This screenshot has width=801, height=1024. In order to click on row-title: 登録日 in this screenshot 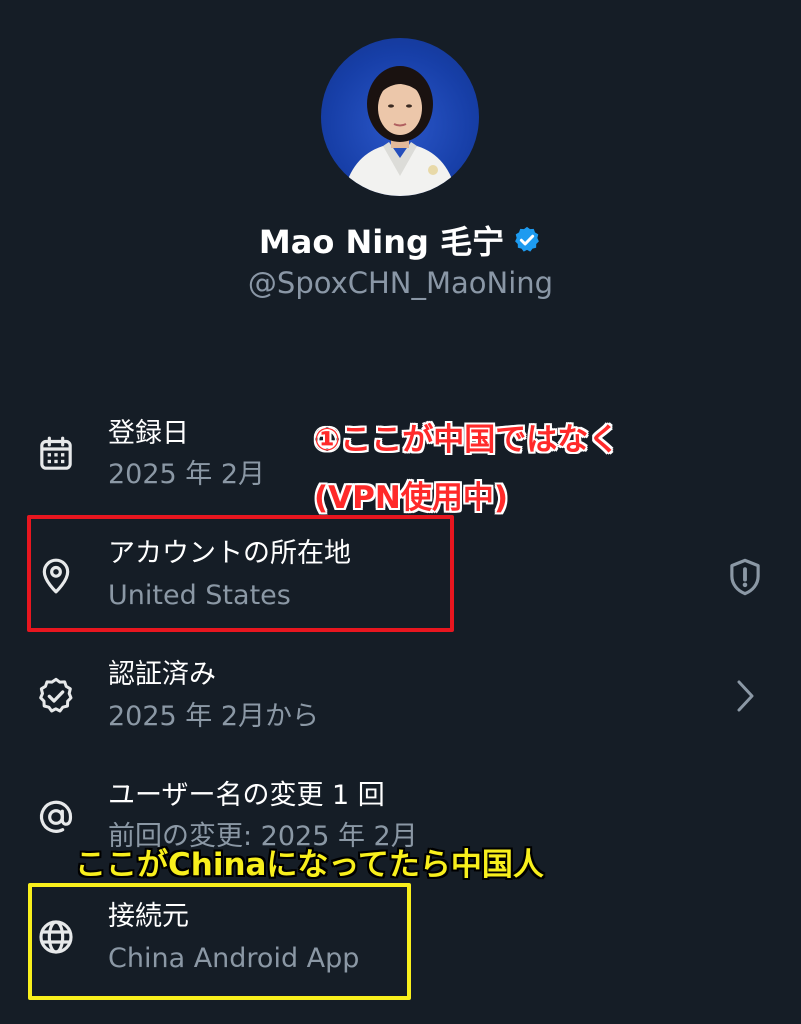, I will do `click(148, 433)`.